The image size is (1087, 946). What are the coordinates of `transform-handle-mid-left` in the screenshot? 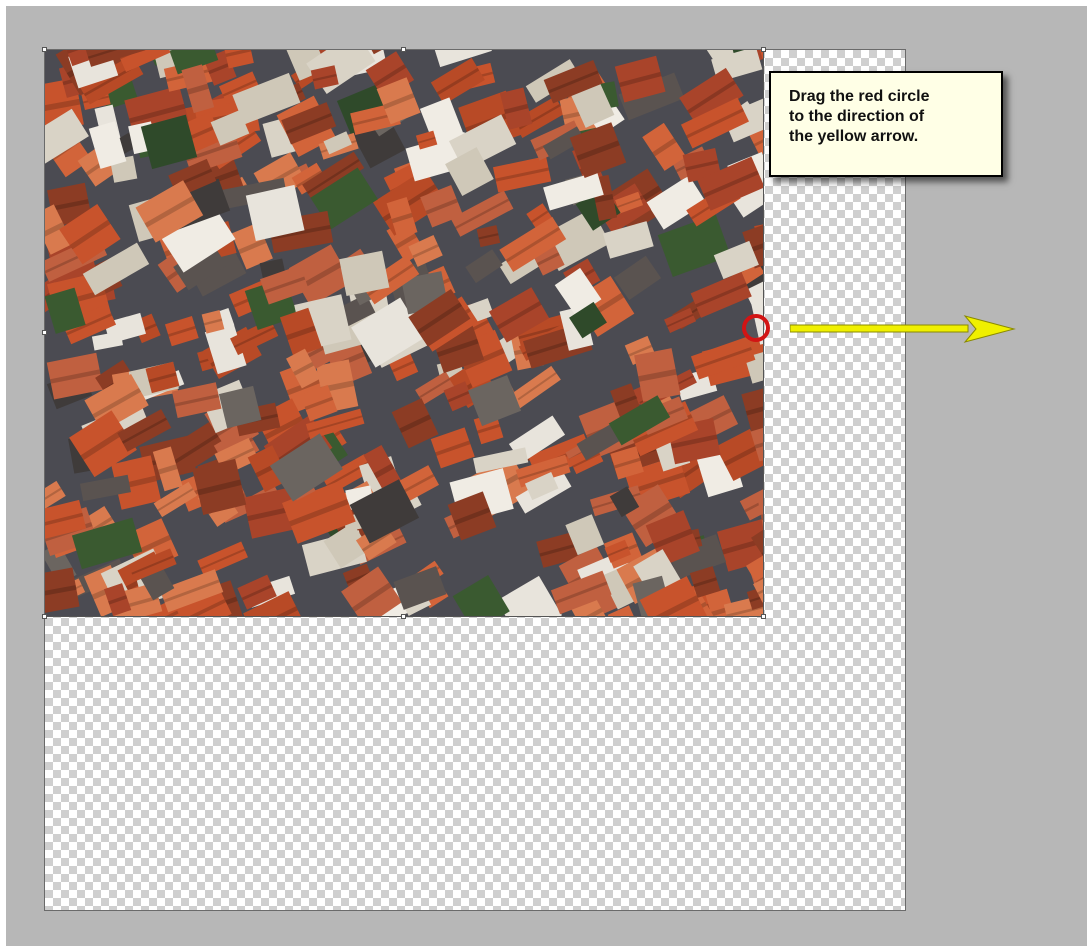 It's located at (44, 332).